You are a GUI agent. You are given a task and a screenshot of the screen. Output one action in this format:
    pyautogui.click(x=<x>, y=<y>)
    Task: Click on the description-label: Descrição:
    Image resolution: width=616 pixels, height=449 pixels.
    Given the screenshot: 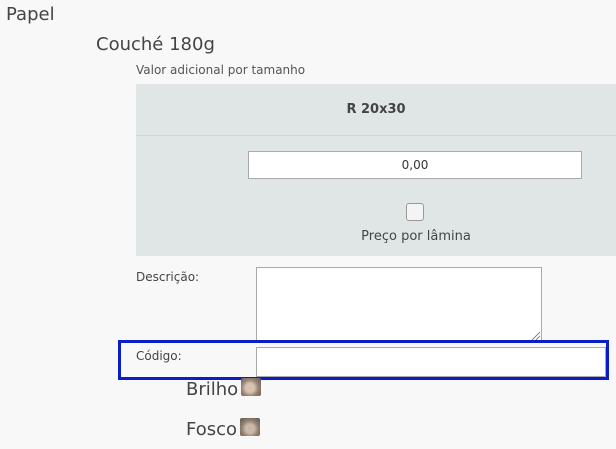 What is the action you would take?
    pyautogui.click(x=168, y=277)
    